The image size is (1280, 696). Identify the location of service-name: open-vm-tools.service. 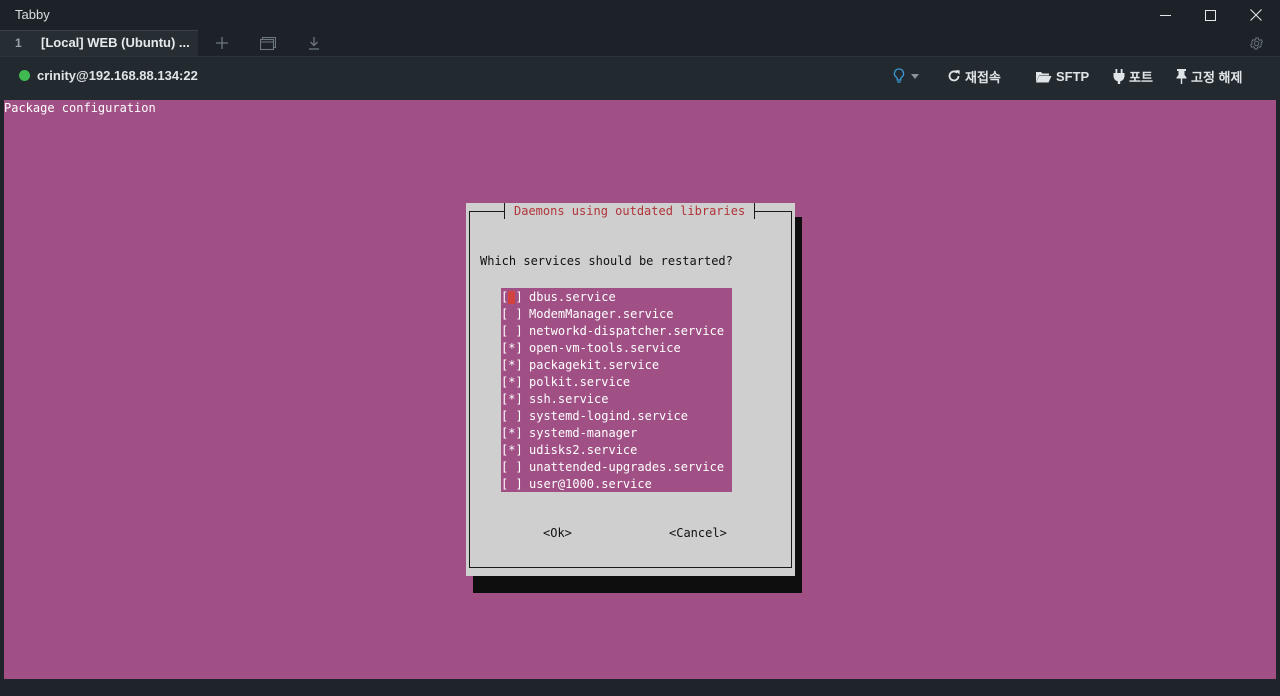
(605, 348).